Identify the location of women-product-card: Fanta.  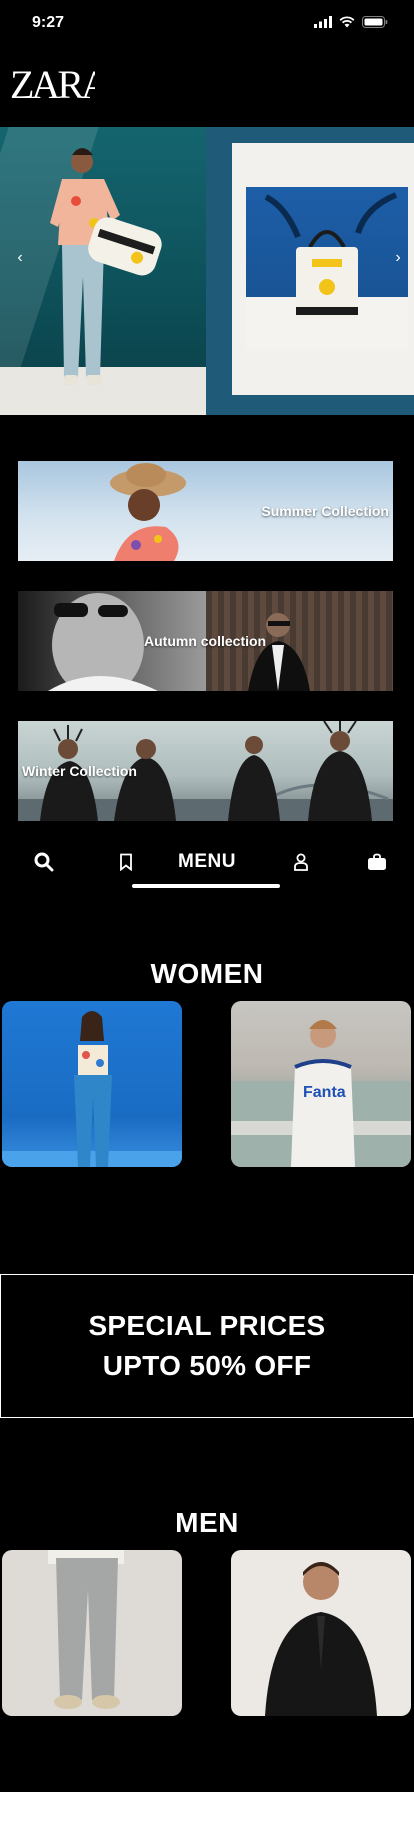
(321, 1084).